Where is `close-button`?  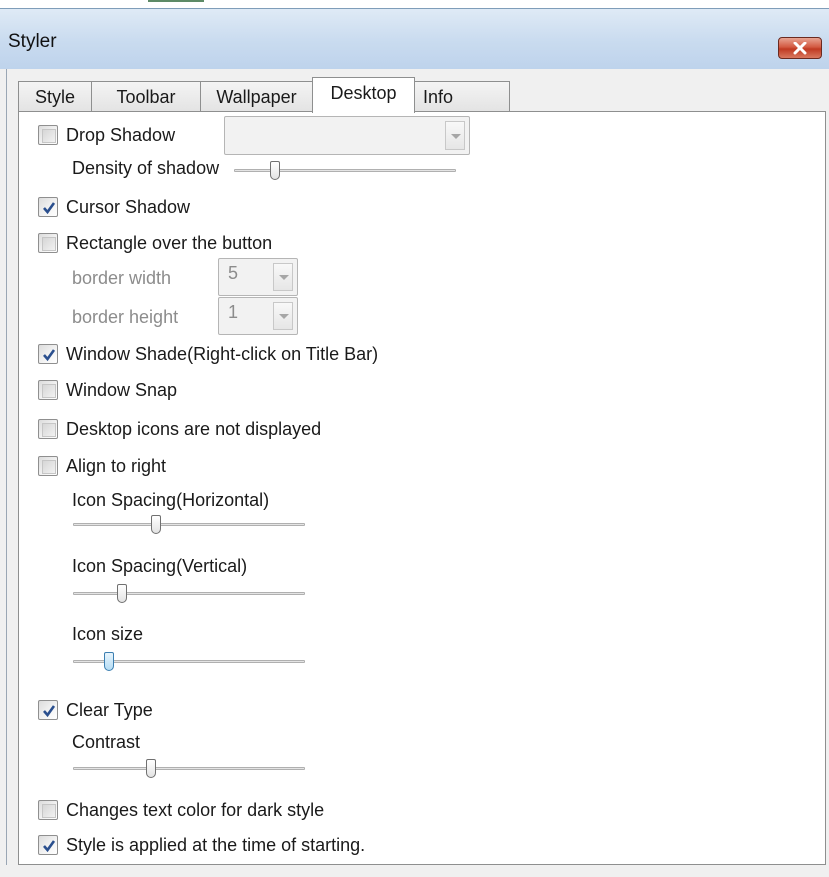
close-button is located at coordinates (800, 48).